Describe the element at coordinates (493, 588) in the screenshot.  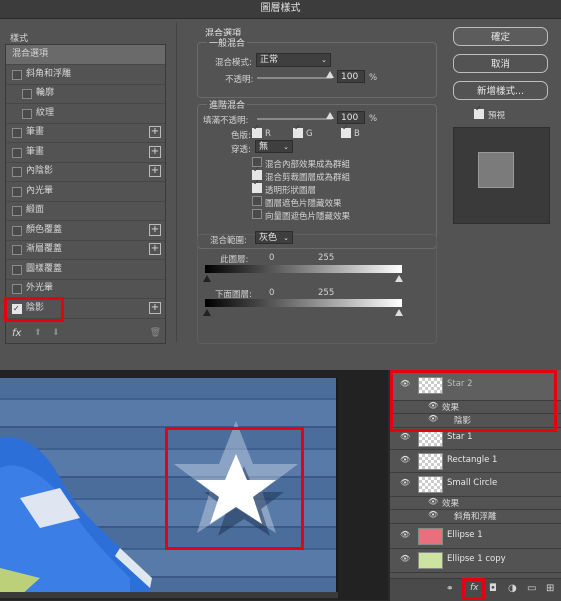
I see `mask-icon: ◘` at that location.